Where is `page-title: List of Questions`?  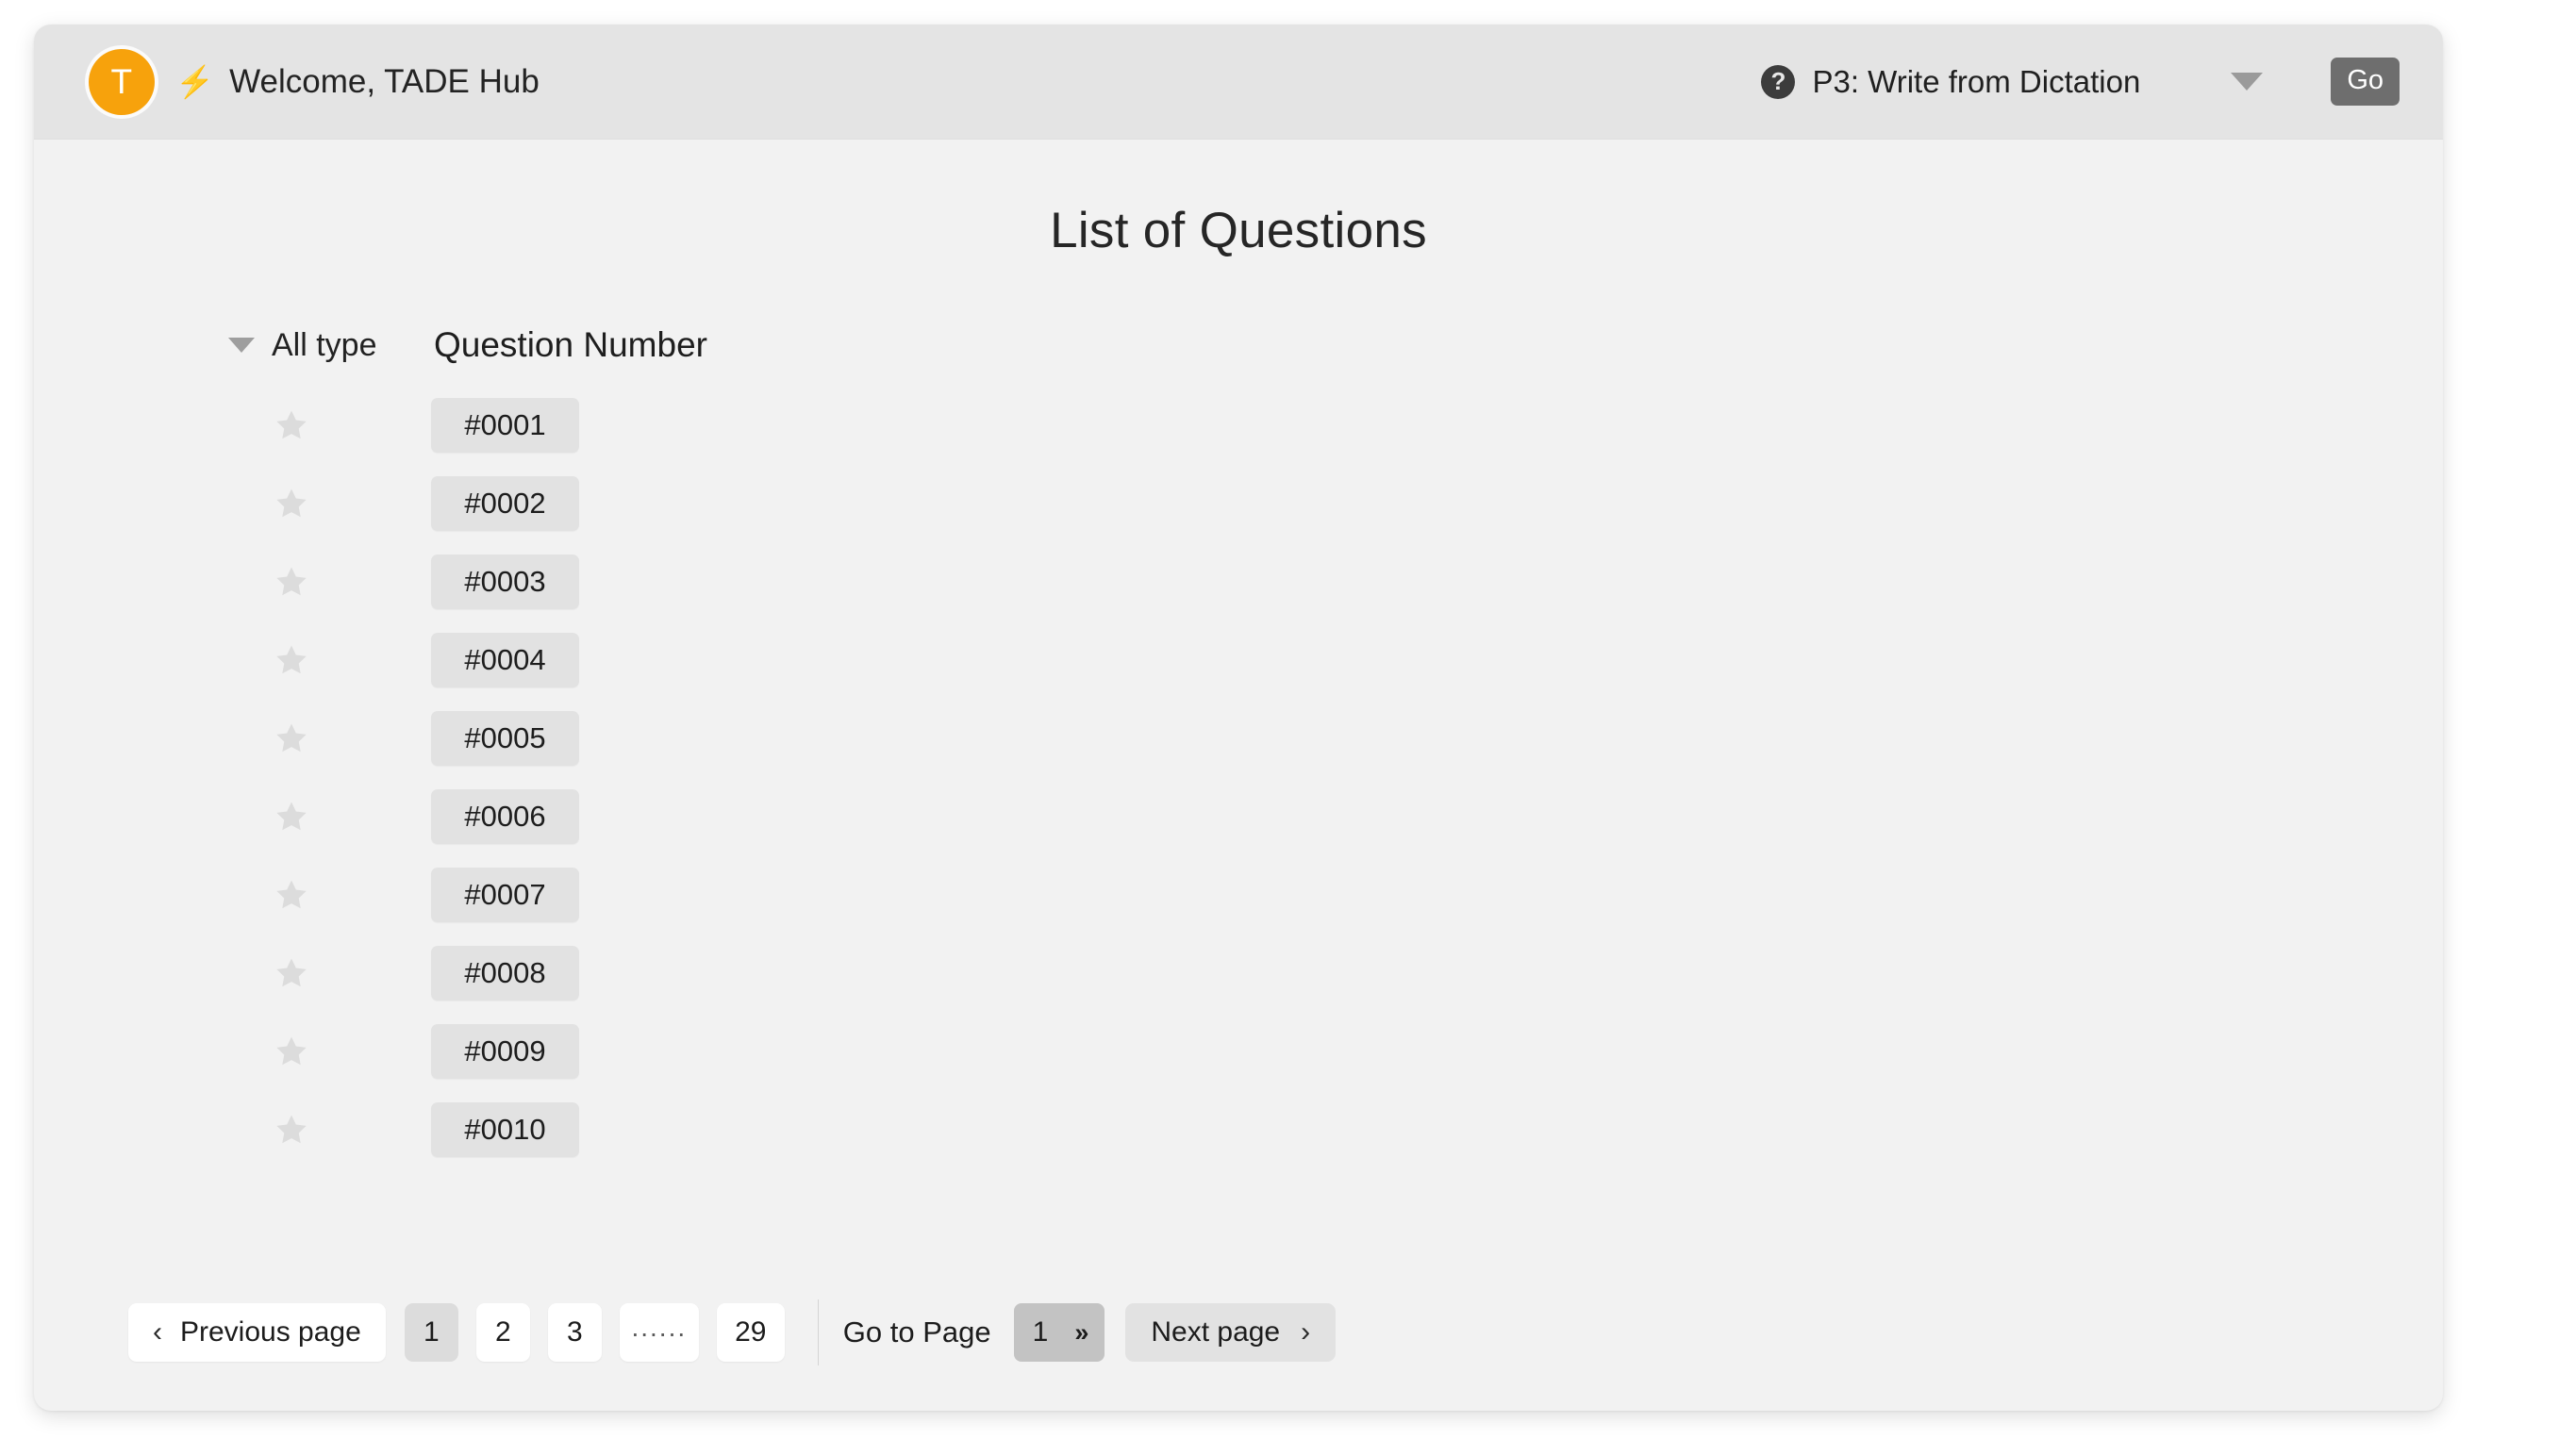
page-title: List of Questions is located at coordinates (1238, 230).